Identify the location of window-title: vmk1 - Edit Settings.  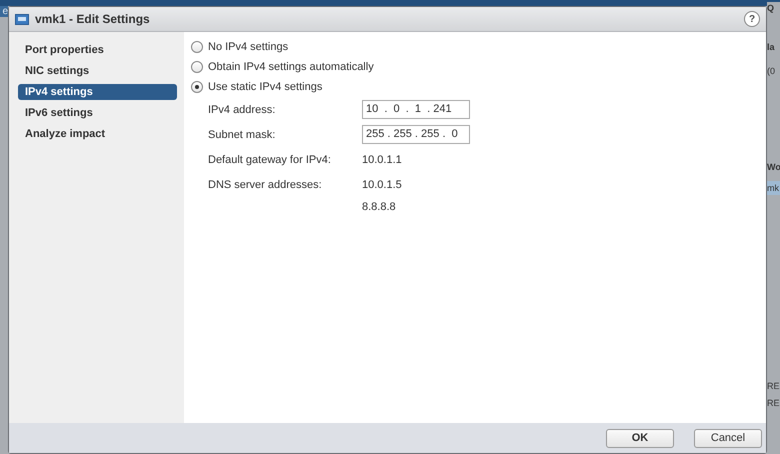
(93, 19).